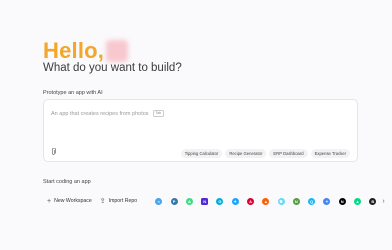 The image size is (392, 250). Describe the element at coordinates (112, 68) in the screenshot. I see `page-subtitle: What do you want to build?` at that location.